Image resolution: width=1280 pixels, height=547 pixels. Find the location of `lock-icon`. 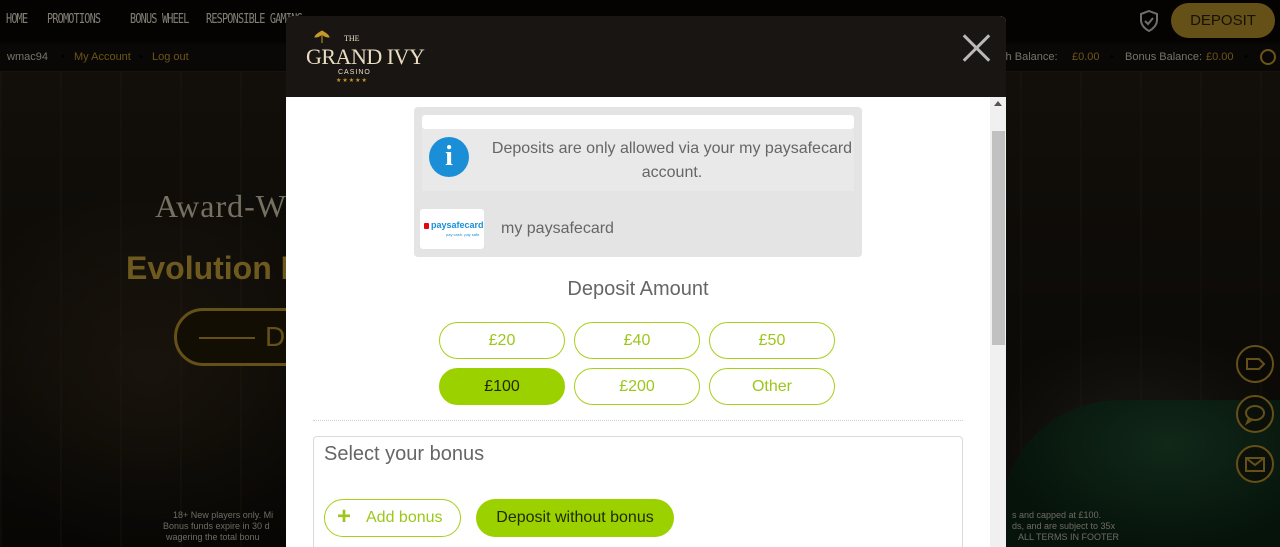

lock-icon is located at coordinates (426, 226).